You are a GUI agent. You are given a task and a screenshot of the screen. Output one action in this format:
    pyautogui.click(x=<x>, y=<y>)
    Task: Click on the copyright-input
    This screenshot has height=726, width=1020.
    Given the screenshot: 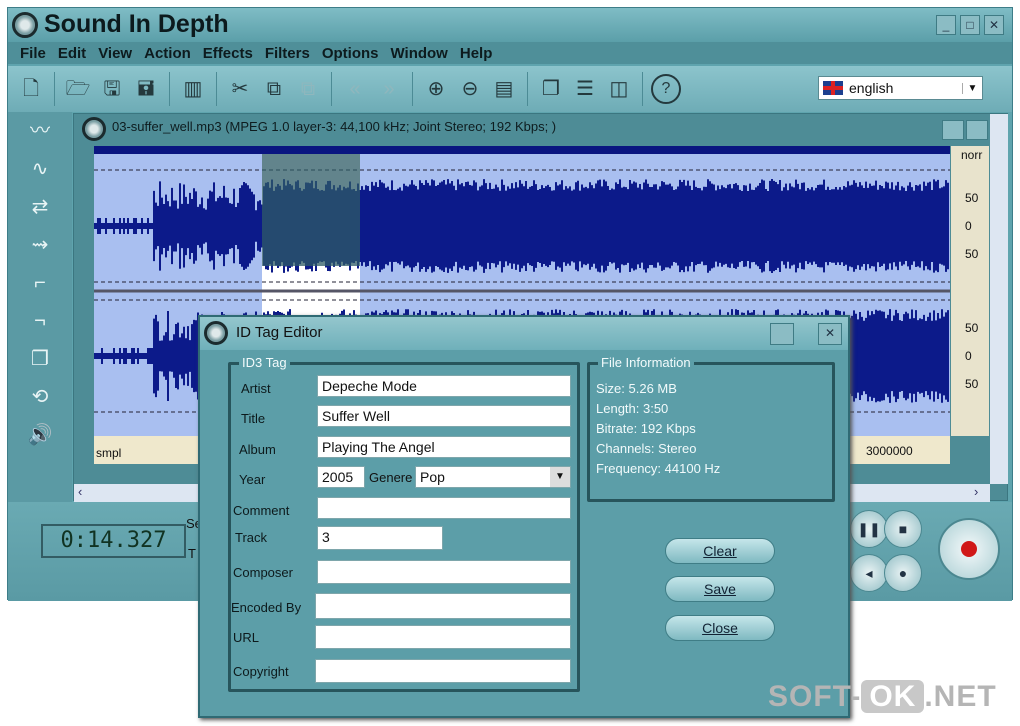 What is the action you would take?
    pyautogui.click(x=443, y=671)
    